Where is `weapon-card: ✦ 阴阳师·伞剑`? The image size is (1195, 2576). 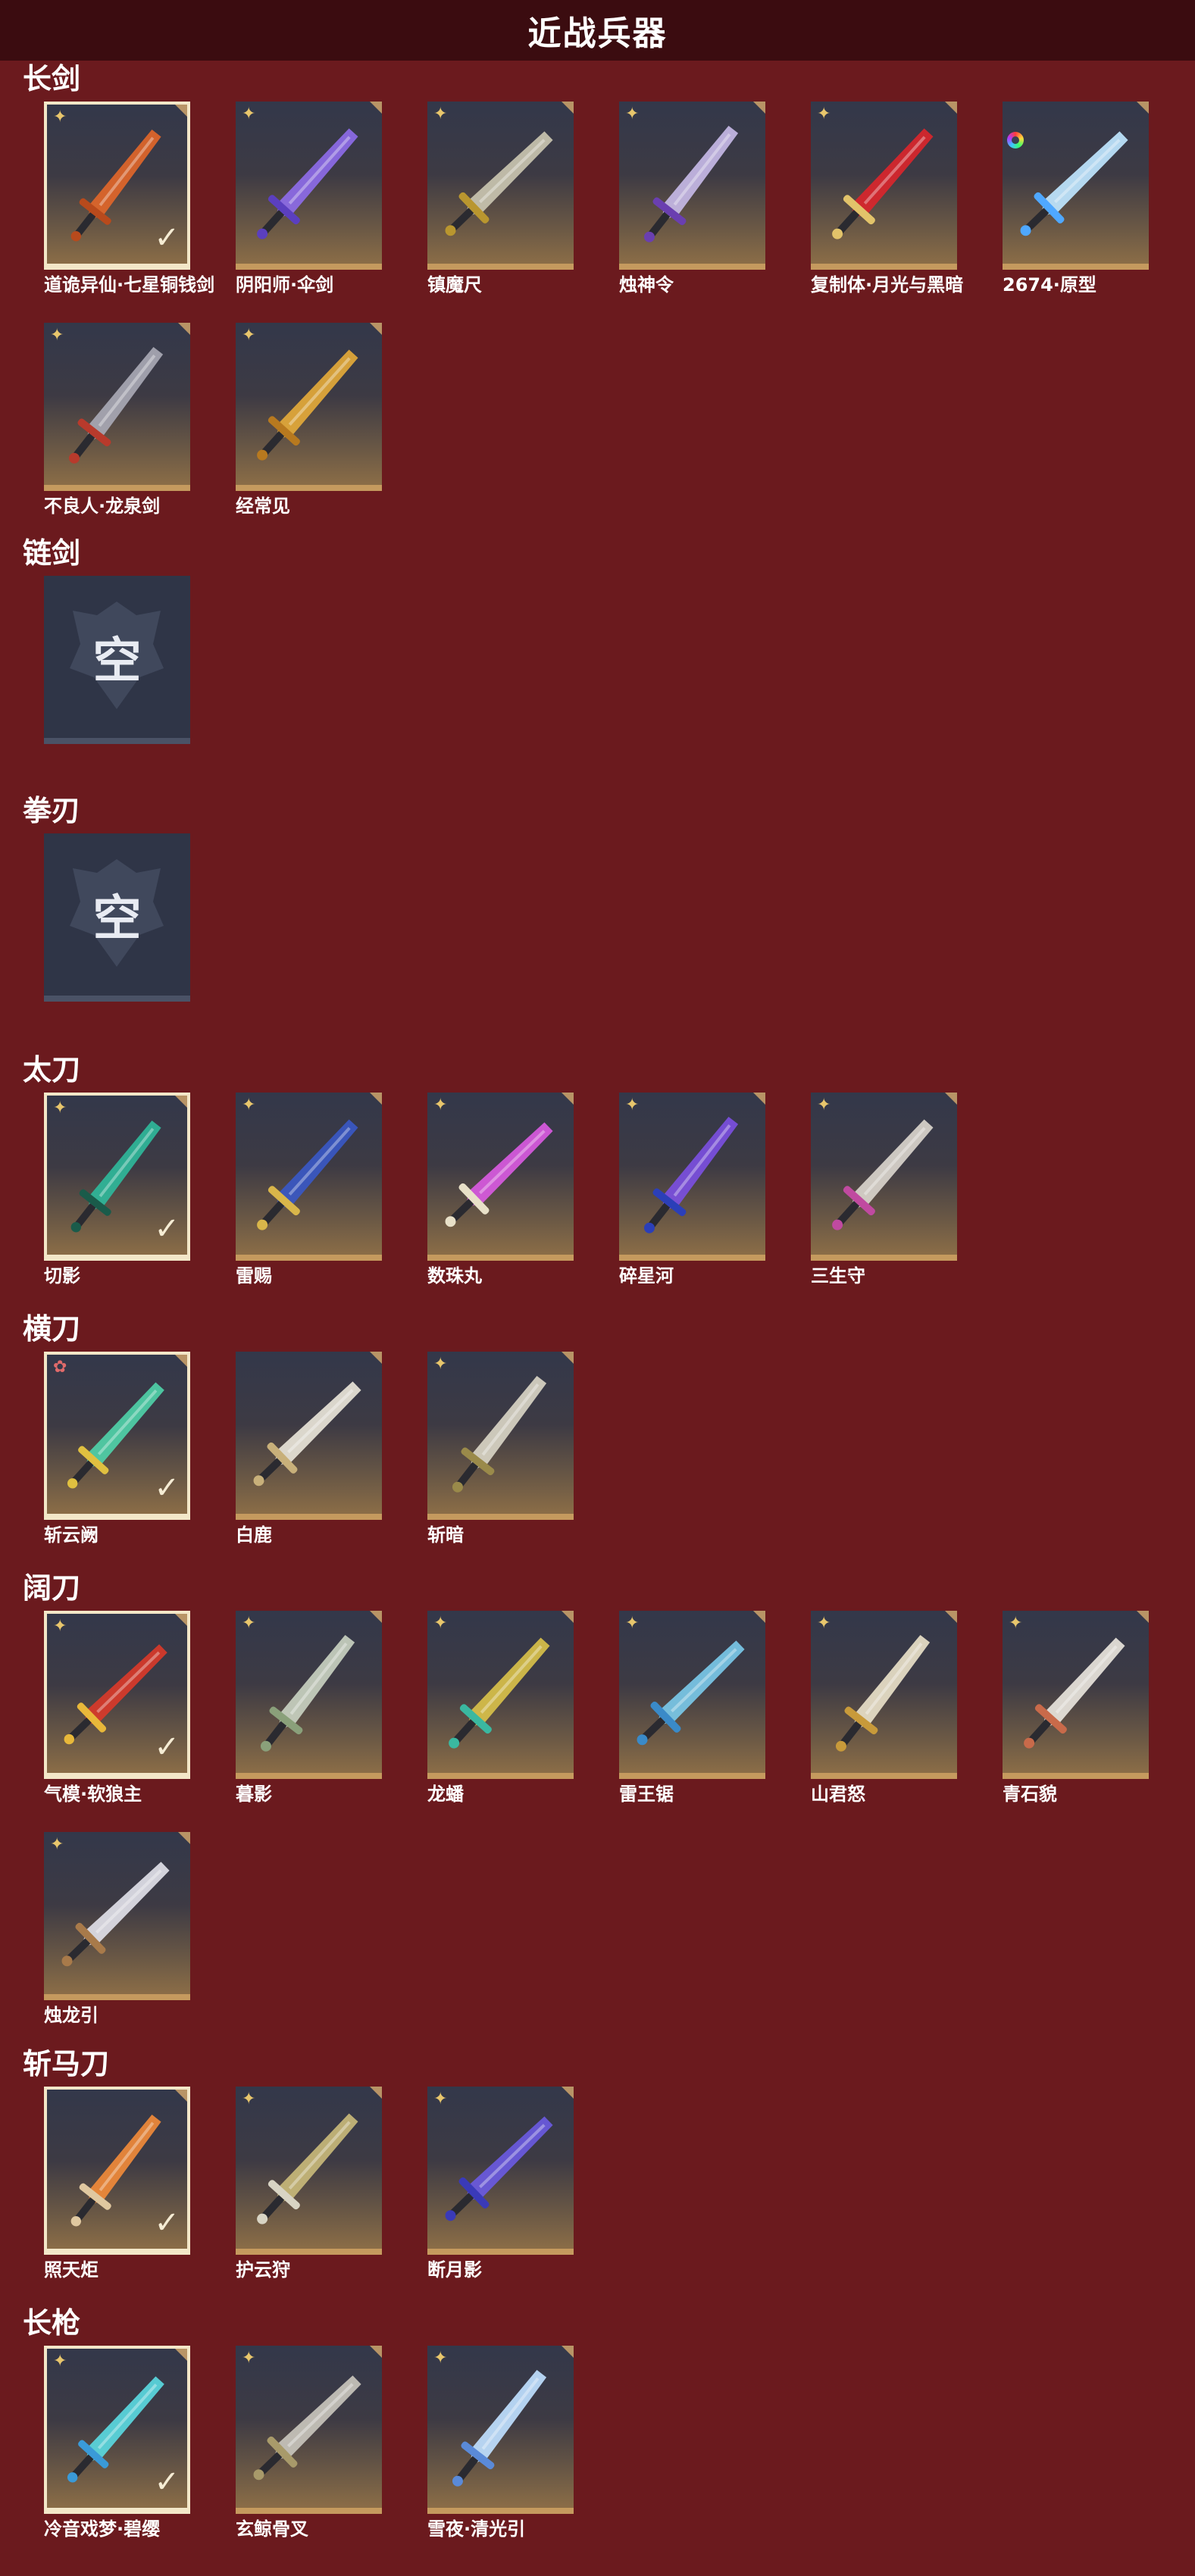
weapon-card: ✦ 阴阳师·伞剑 is located at coordinates (309, 198).